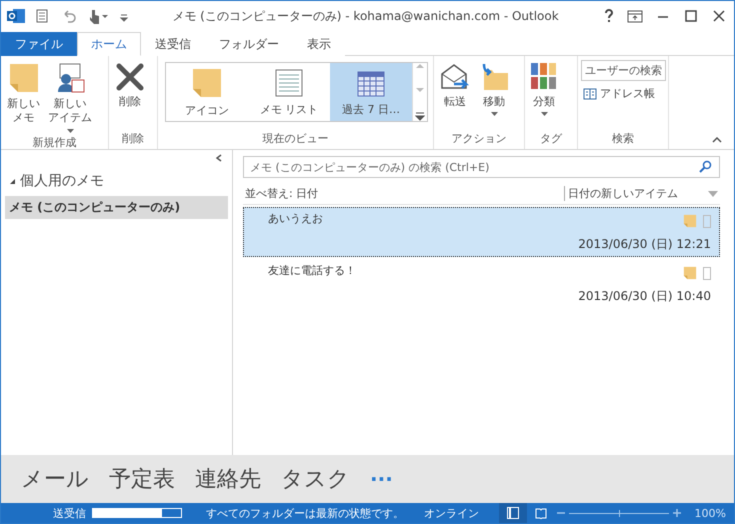 This screenshot has height=524, width=735. I want to click on window-title: メモ (このコンピューターのみ) - kohama@wanichan.com - Outlook, so click(365, 16).